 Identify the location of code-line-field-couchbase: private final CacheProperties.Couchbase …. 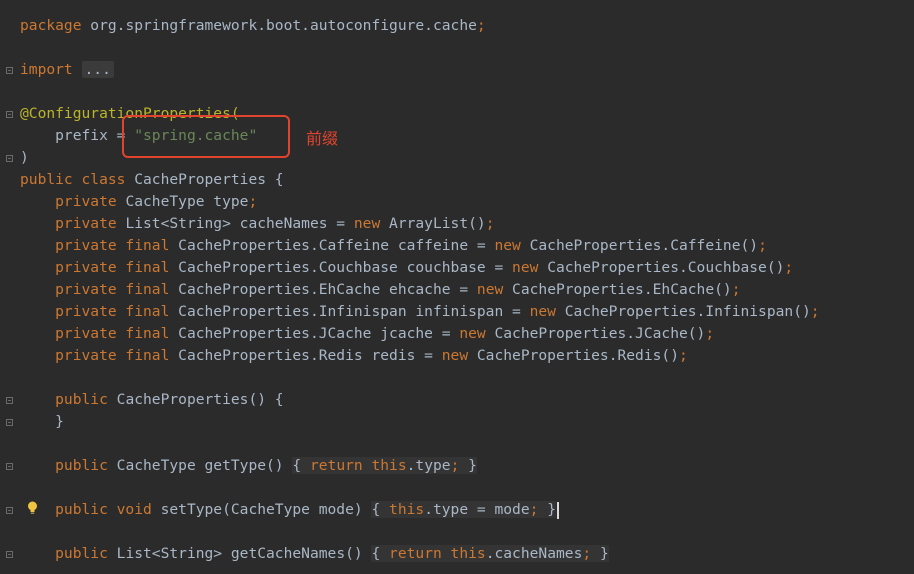
(406, 268).